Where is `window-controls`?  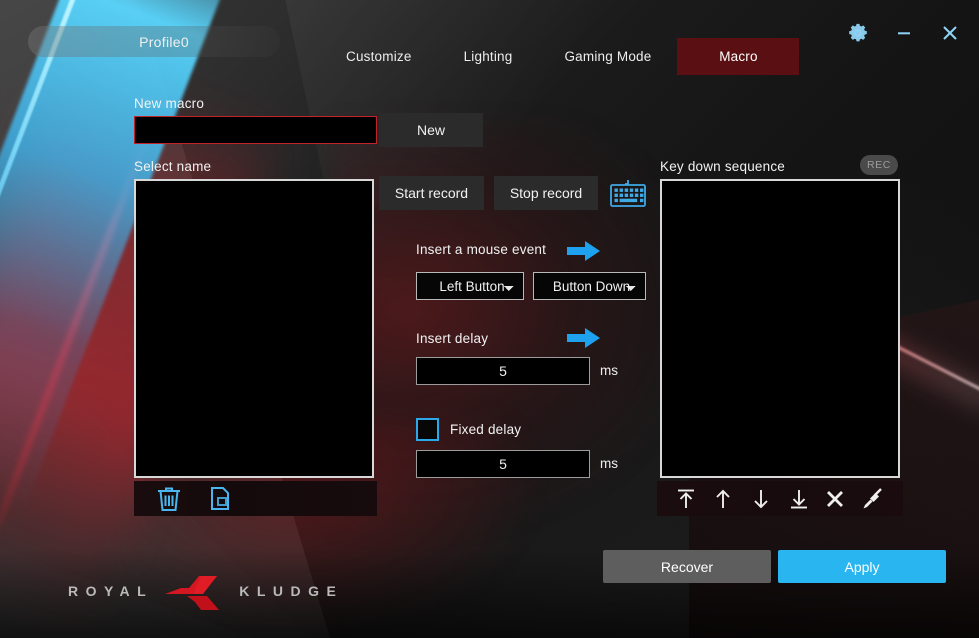
window-controls is located at coordinates (904, 33).